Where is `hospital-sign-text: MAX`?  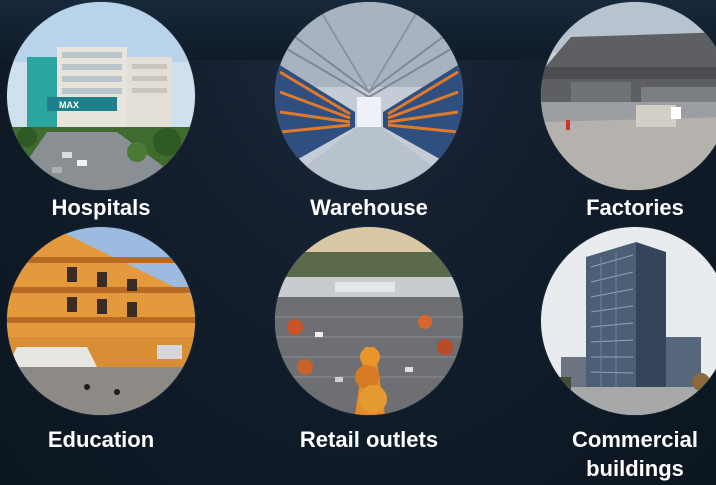
hospital-sign-text: MAX is located at coordinates (69, 105).